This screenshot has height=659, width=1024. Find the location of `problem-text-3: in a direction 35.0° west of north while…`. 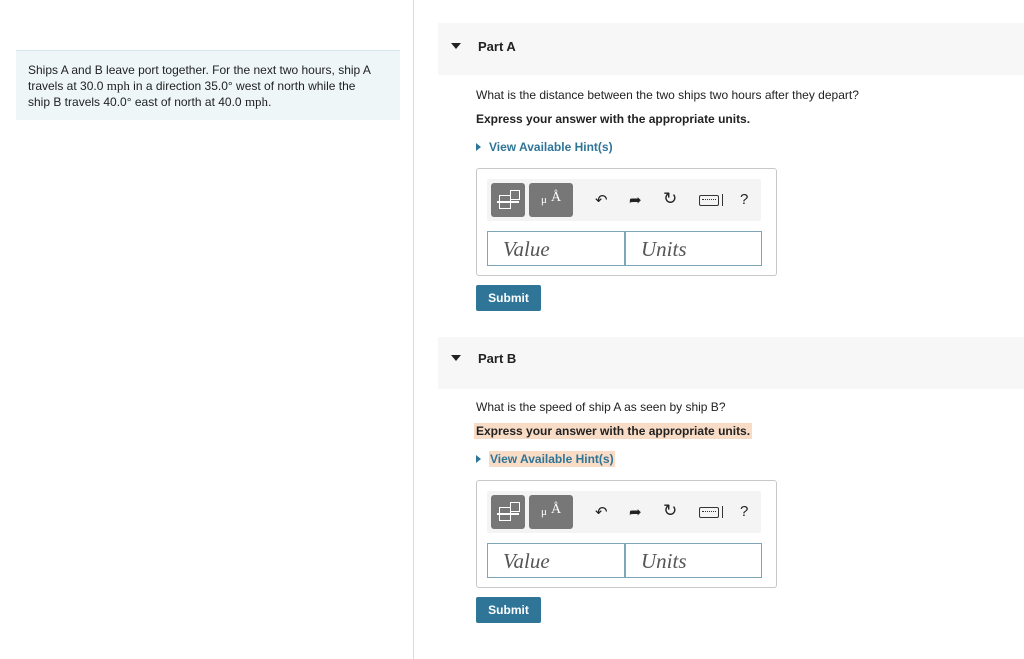

problem-text-3: in a direction 35.0° west of north while… is located at coordinates (242, 86).